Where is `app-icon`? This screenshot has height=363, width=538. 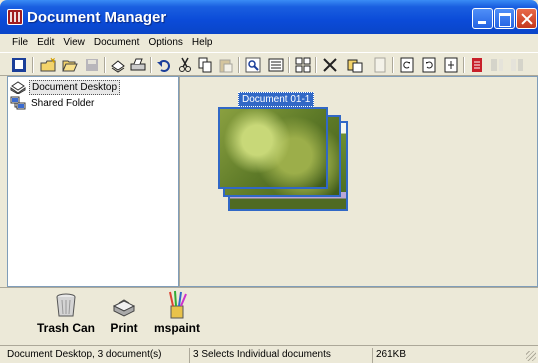
app-icon is located at coordinates (15, 17).